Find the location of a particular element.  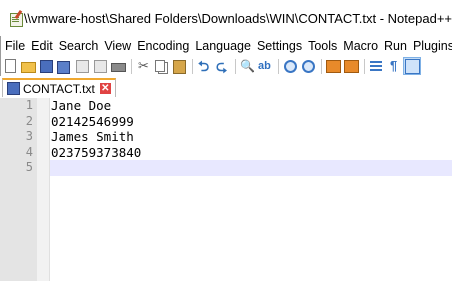

editor-line: 3 James Smith is located at coordinates (226, 137).